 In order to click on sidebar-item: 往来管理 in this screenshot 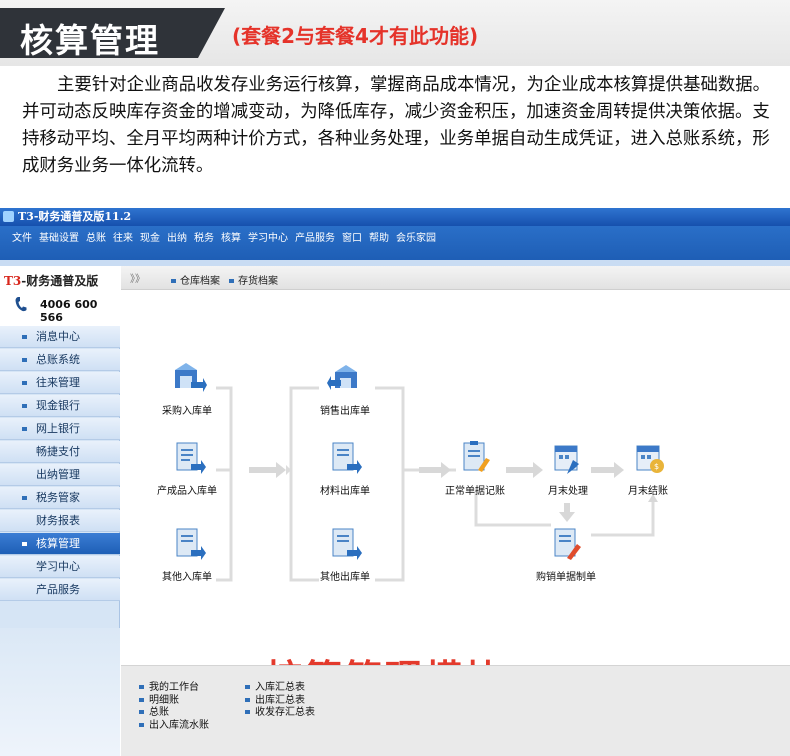, I will do `click(60, 383)`.